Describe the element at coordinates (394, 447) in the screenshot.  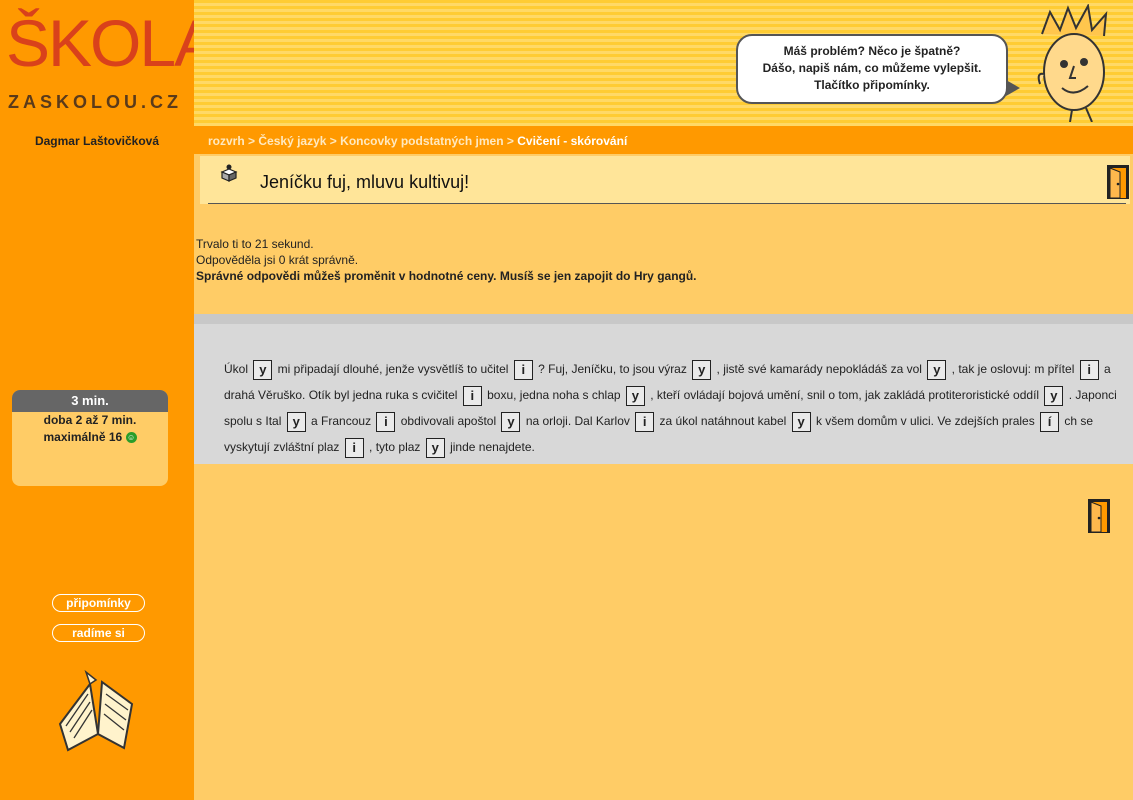
I see `exercise-text-segment: , tyto plaz` at that location.